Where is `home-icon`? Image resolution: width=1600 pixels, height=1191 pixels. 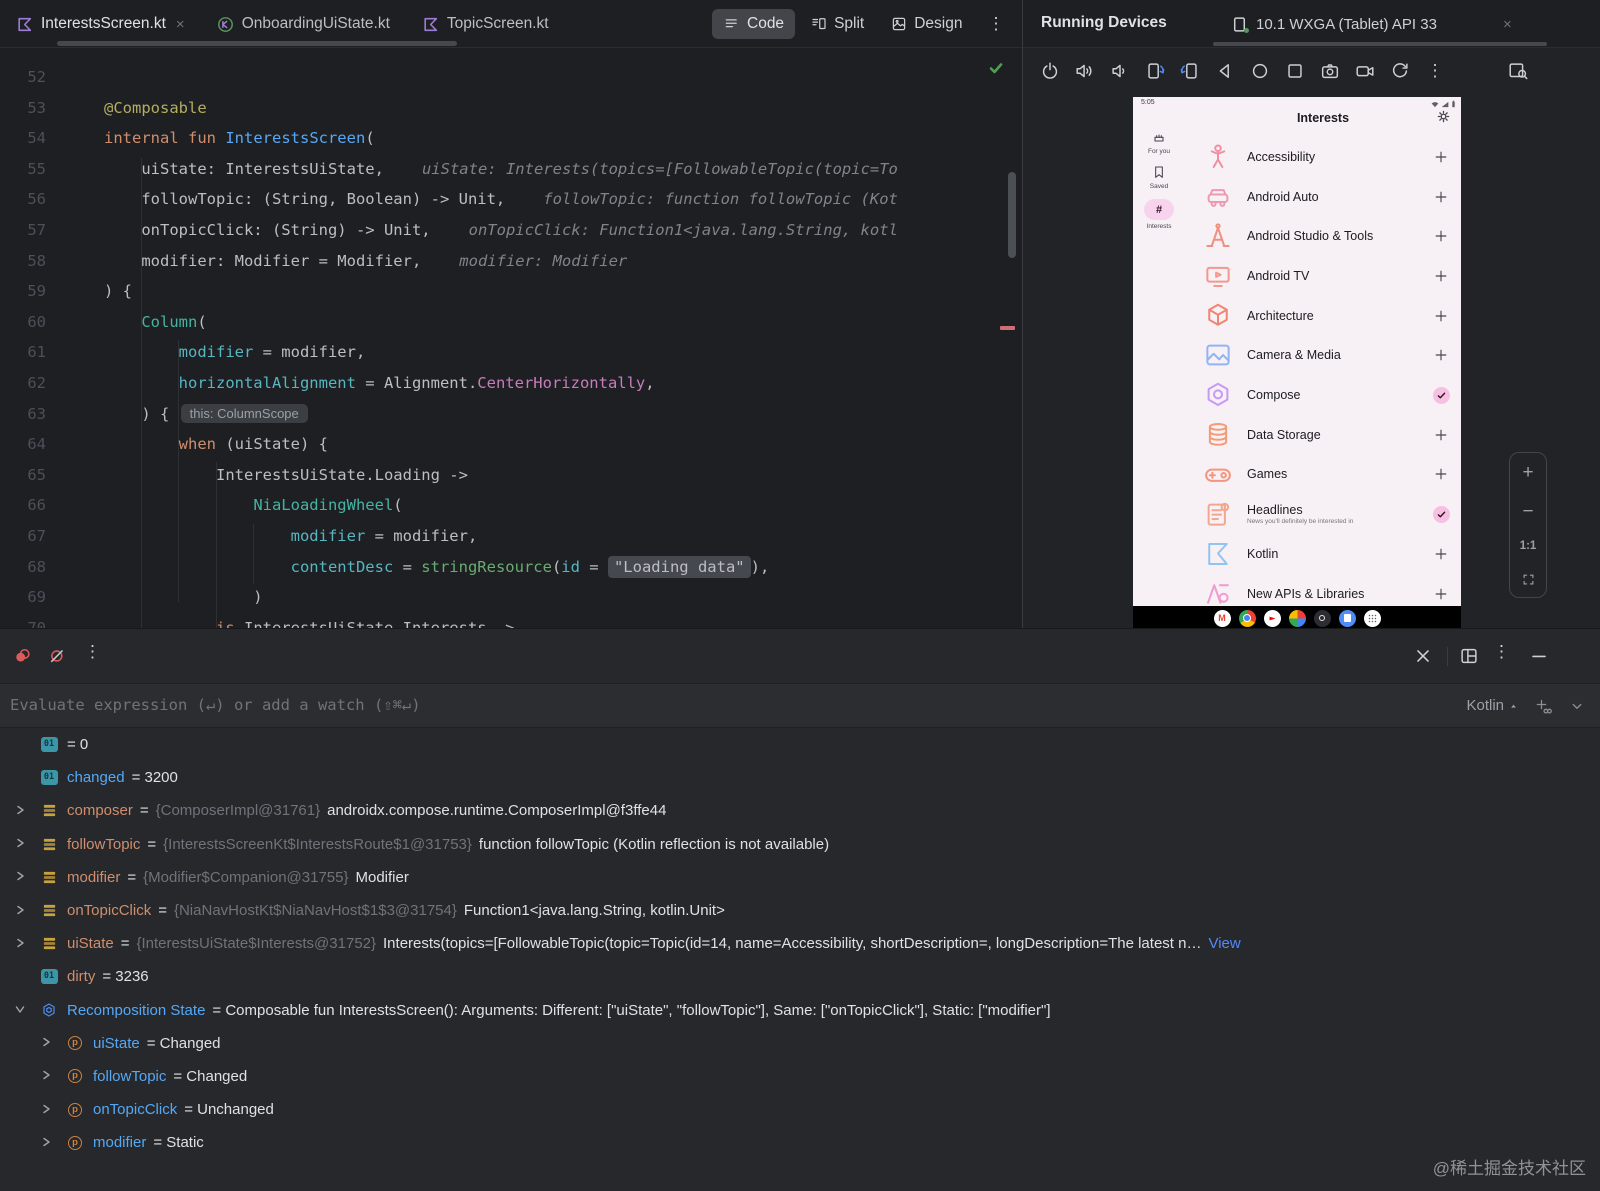
home-icon is located at coordinates (1260, 71).